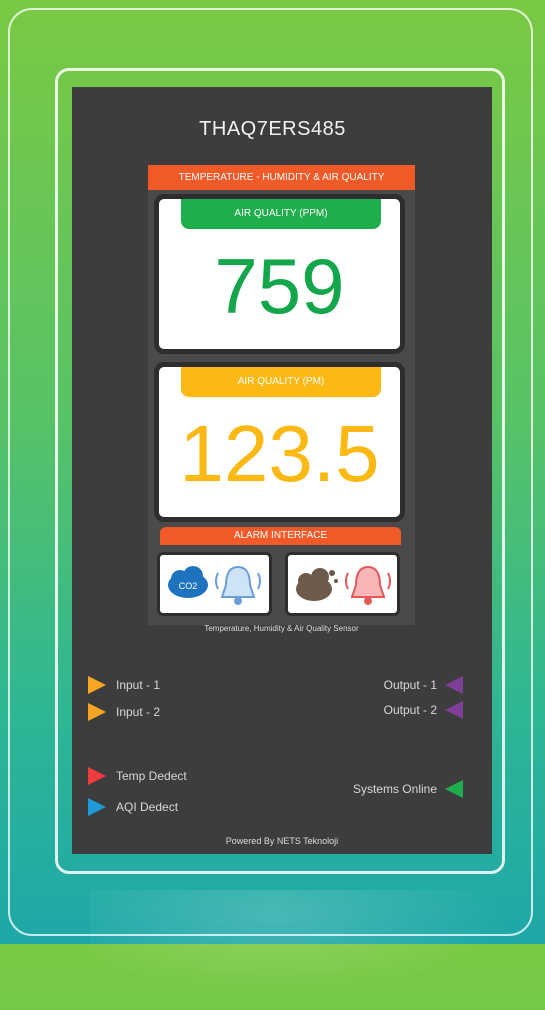  What do you see at coordinates (317, 950) in the screenshot?
I see `background-watermark` at bounding box center [317, 950].